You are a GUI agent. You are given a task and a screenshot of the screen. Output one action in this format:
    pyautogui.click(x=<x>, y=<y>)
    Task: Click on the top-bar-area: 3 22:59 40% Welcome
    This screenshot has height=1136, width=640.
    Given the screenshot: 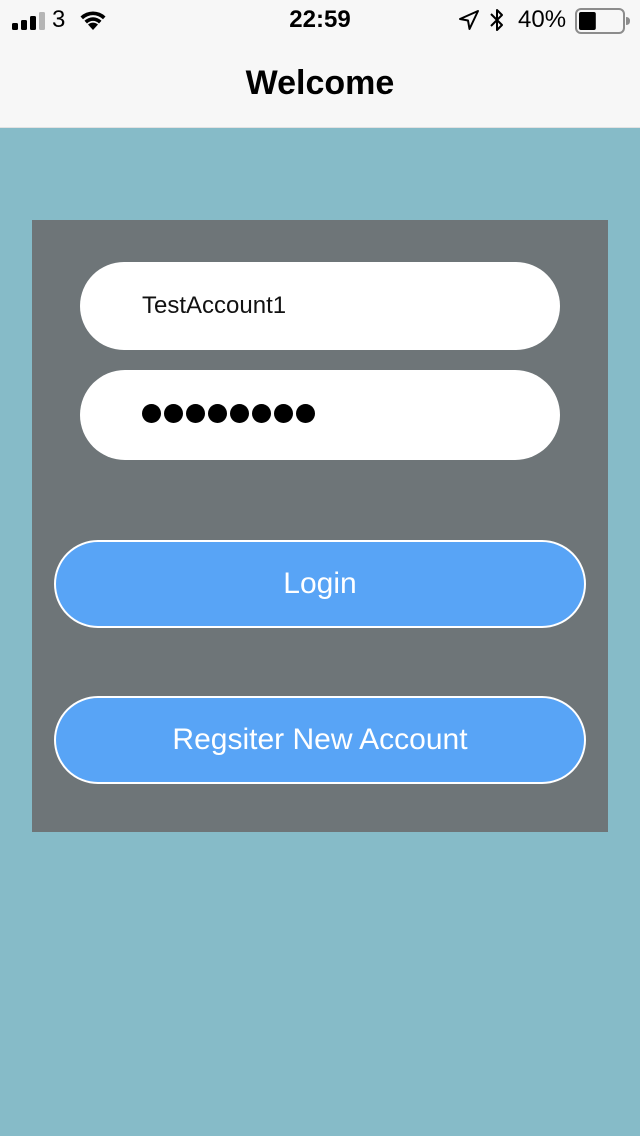 What is the action you would take?
    pyautogui.click(x=320, y=64)
    